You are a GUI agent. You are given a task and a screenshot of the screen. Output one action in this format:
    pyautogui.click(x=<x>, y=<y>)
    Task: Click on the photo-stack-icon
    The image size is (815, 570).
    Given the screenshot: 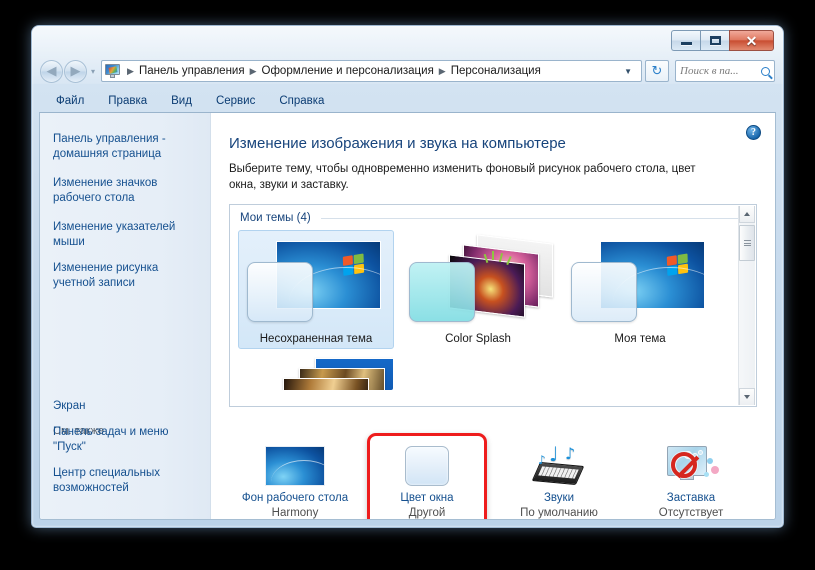 What is the action you would take?
    pyautogui.click(x=328, y=374)
    